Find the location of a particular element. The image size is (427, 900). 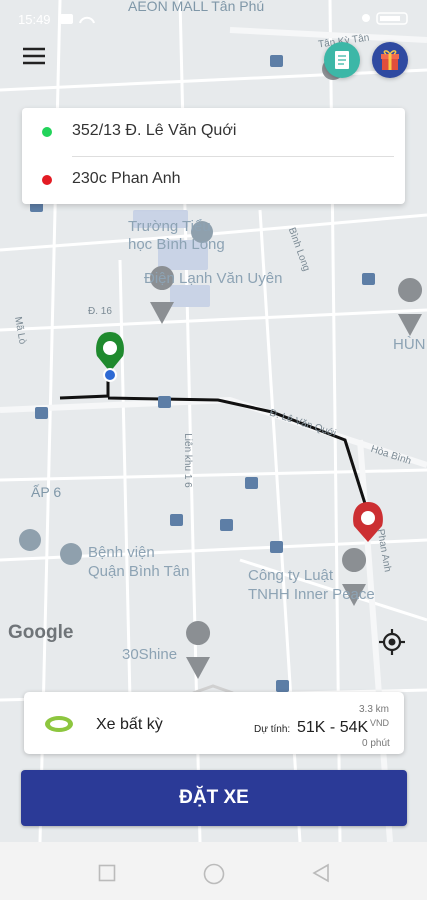

status-time: 15:49 is located at coordinates (34, 19).